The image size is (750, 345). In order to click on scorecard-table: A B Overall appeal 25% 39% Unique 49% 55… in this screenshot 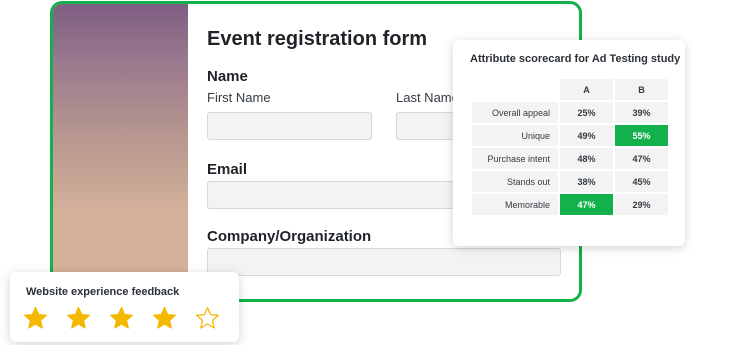, I will do `click(570, 147)`.